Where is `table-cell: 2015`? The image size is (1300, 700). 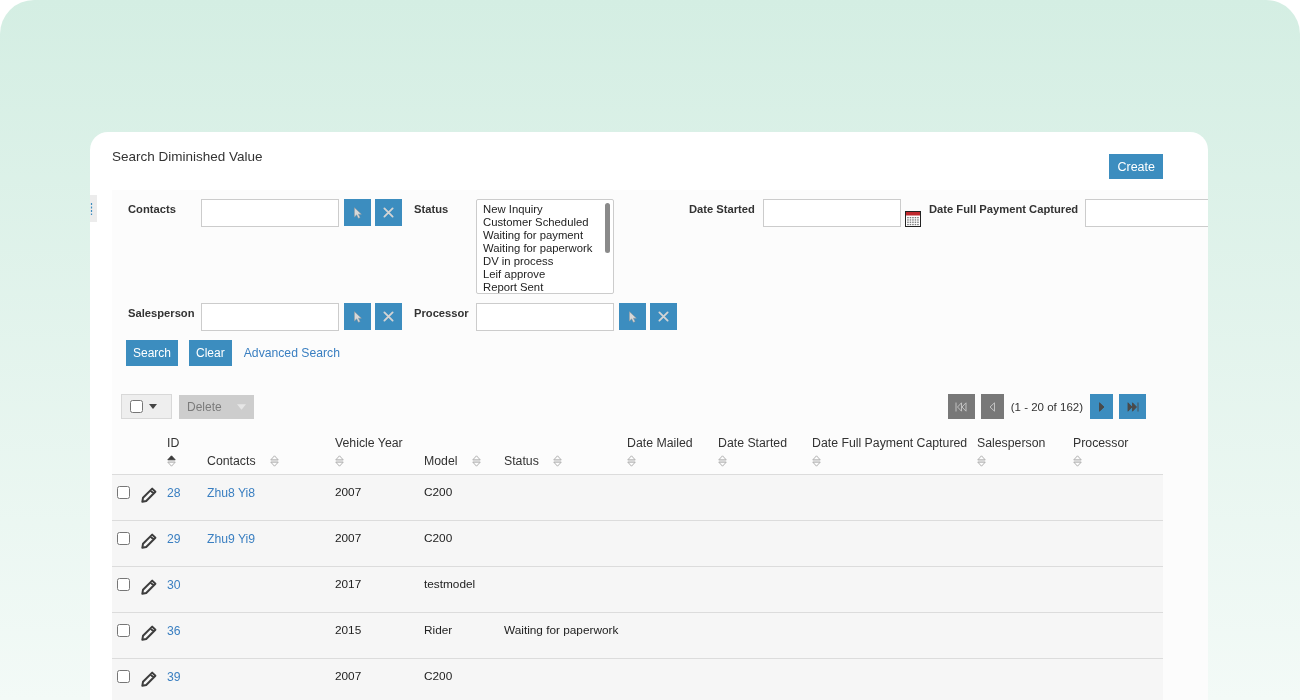 table-cell: 2015 is located at coordinates (348, 630).